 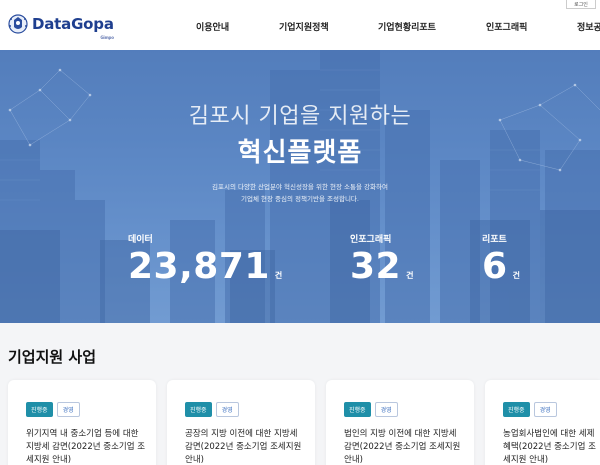 I want to click on stat-value: 32, so click(x=376, y=266).